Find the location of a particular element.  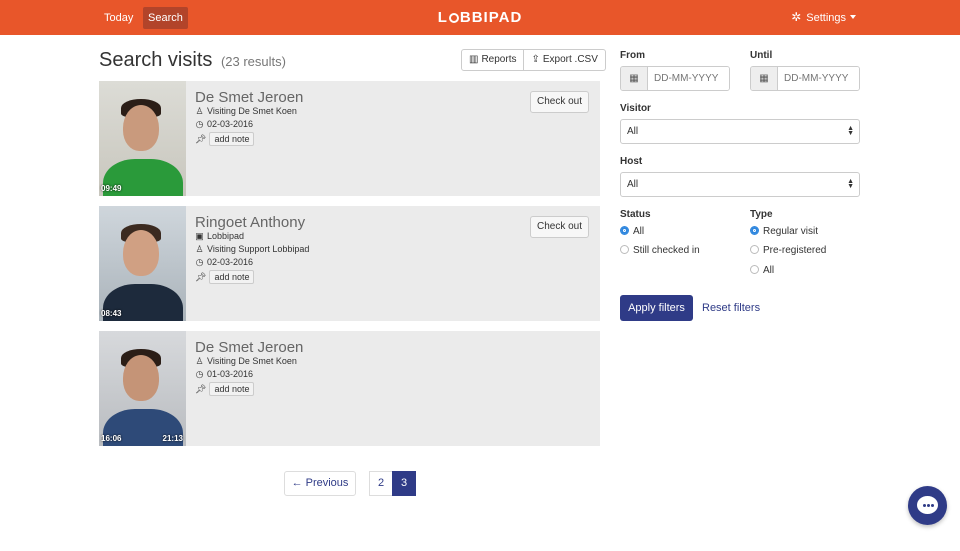

settings-label: Settings is located at coordinates (826, 18).